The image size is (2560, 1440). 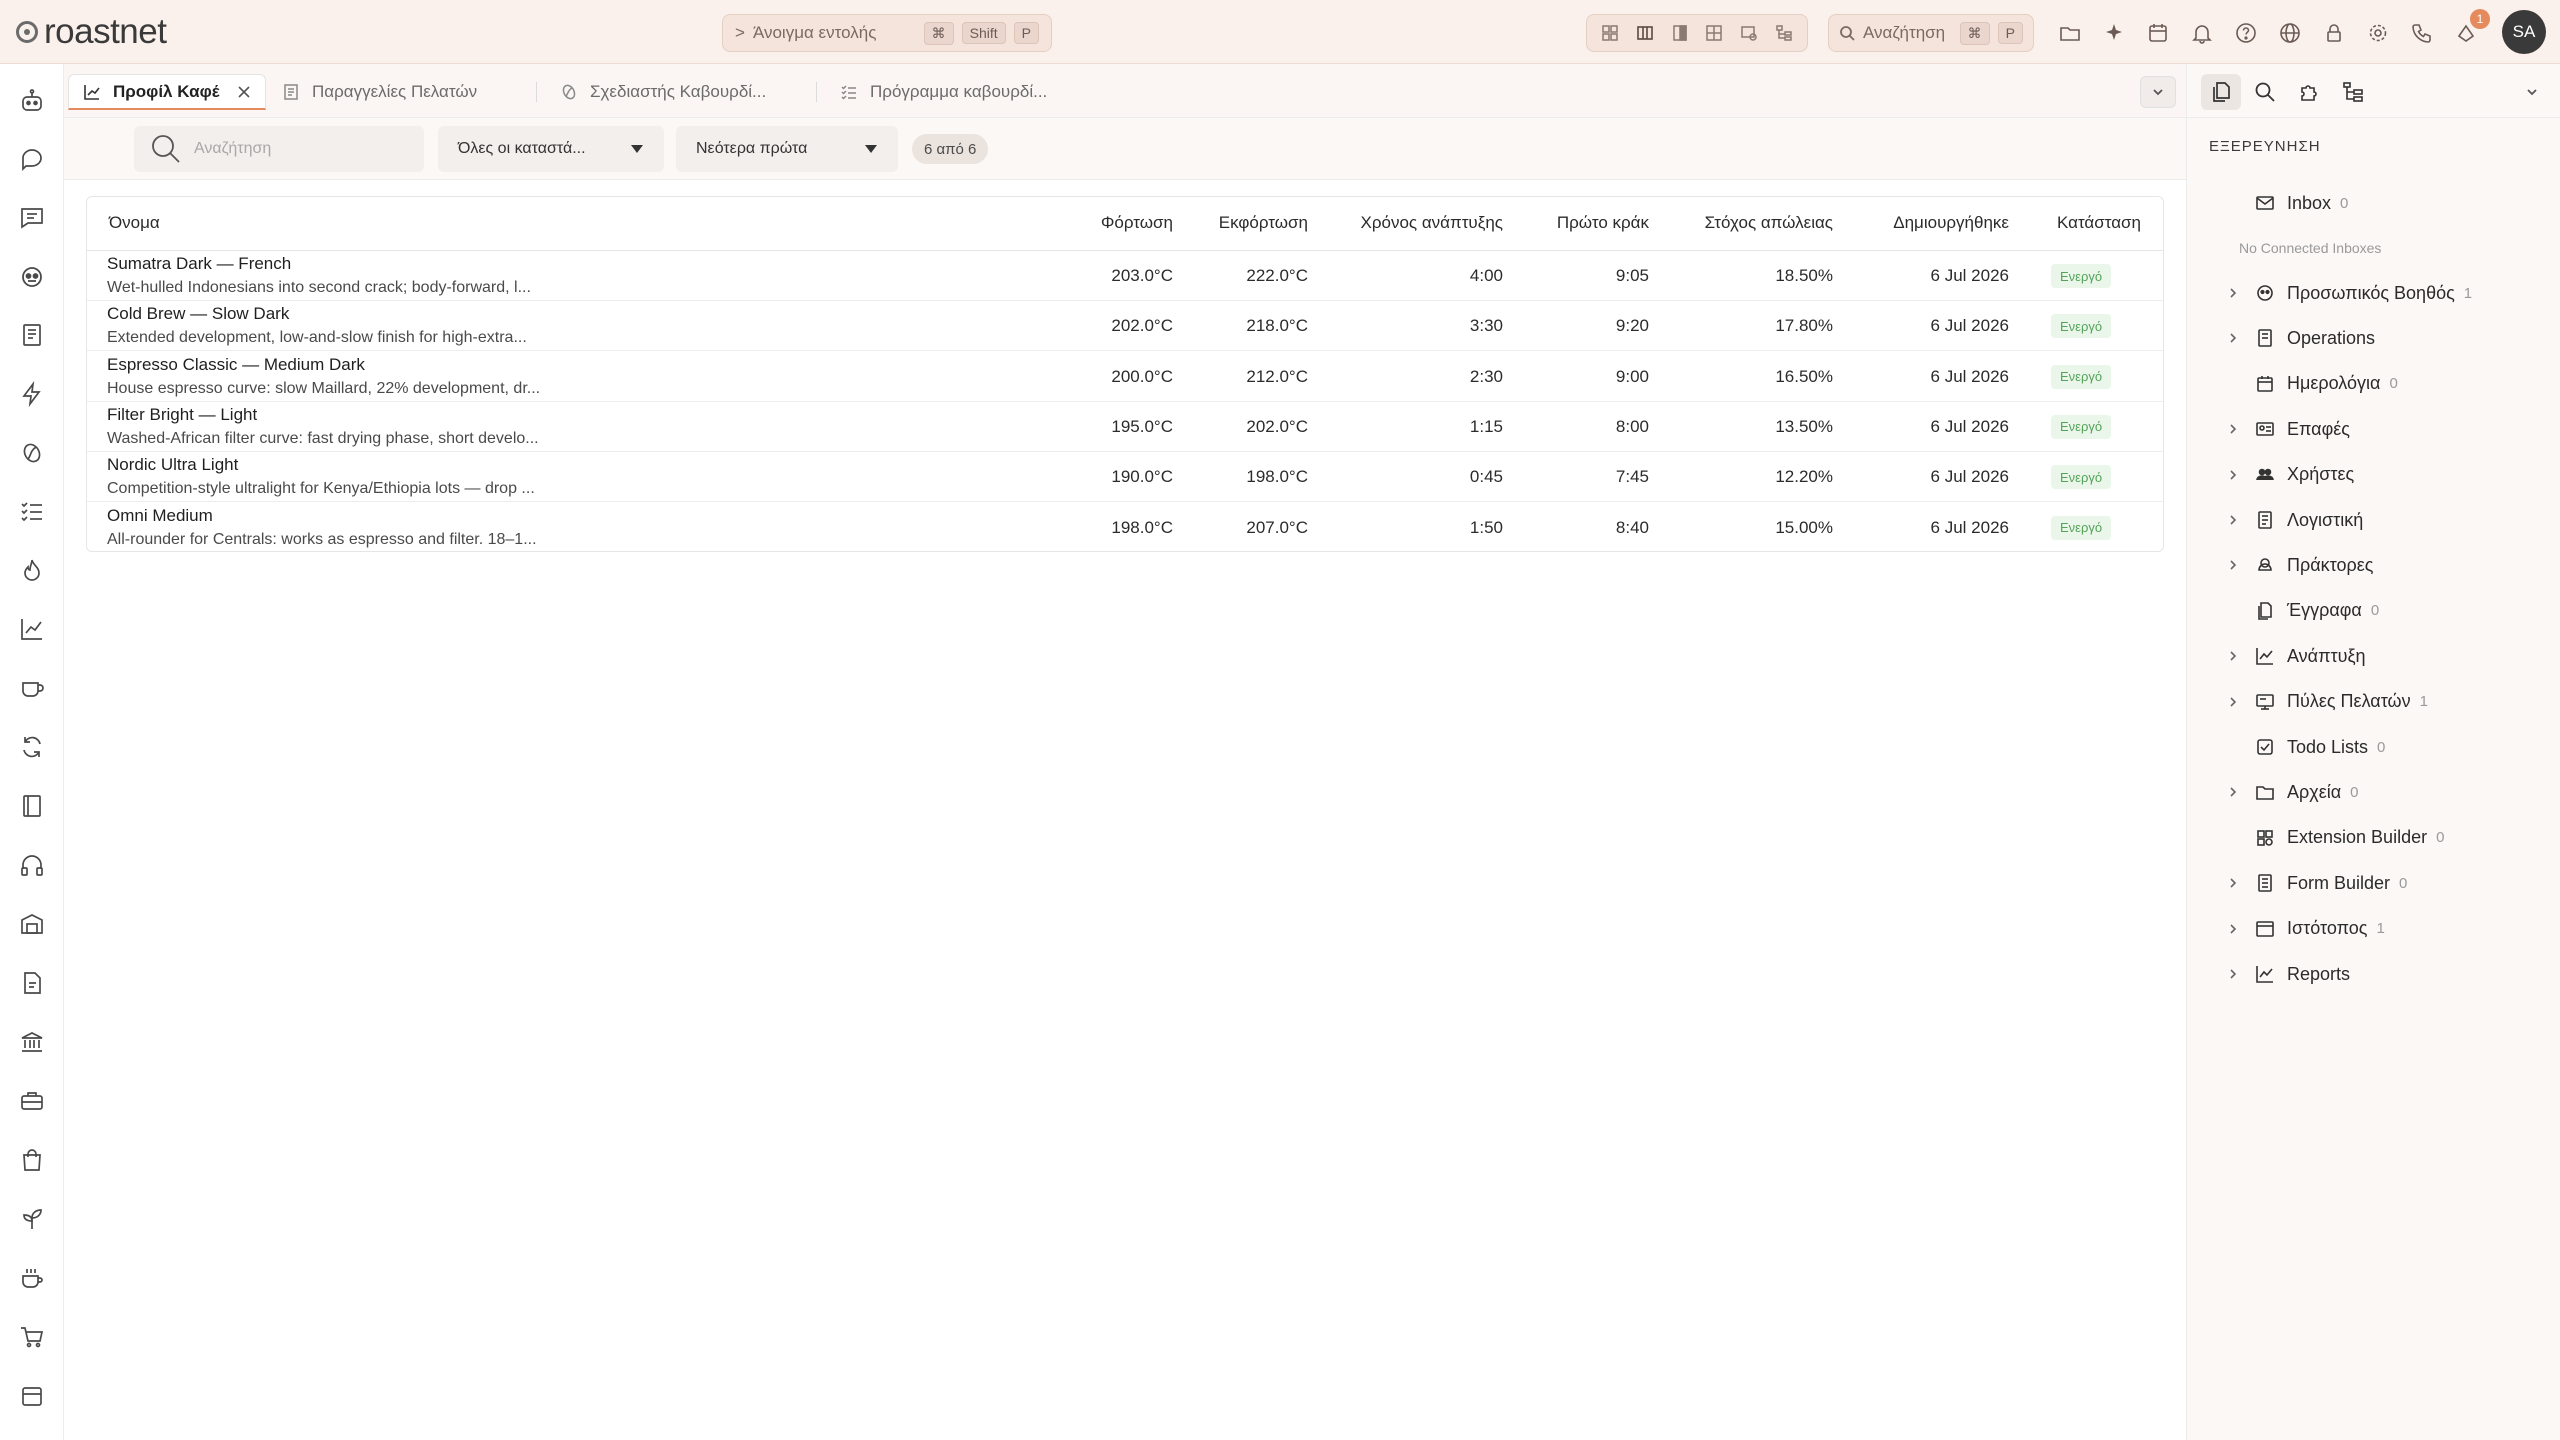 What do you see at coordinates (2306, 929) in the screenshot?
I see `explorer-item: Ιστότοπος 1` at bounding box center [2306, 929].